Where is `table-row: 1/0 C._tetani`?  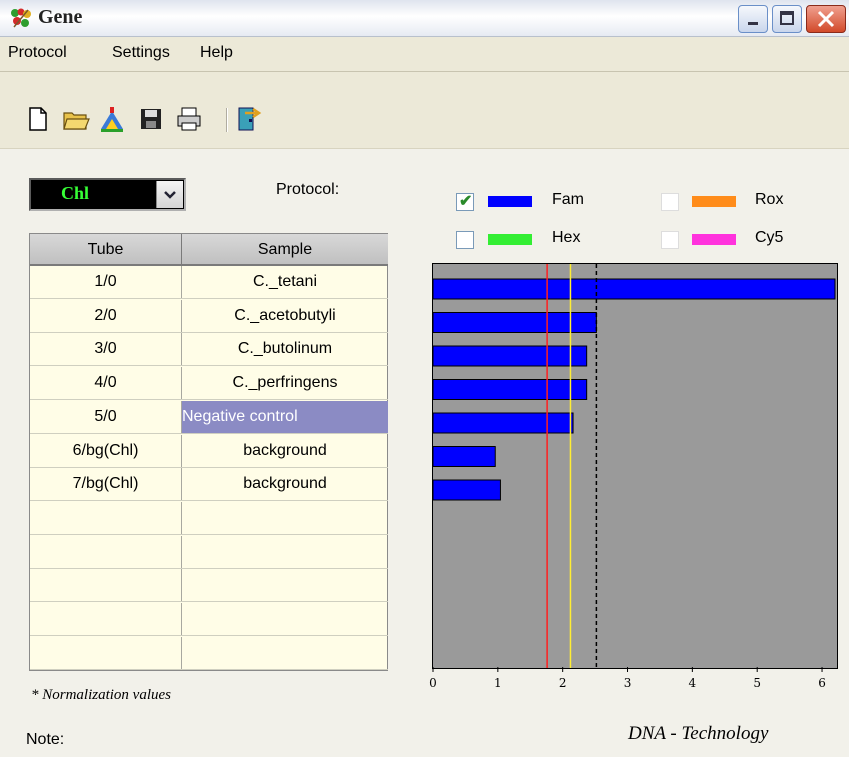
table-row: 1/0 C._tetani is located at coordinates (209, 282).